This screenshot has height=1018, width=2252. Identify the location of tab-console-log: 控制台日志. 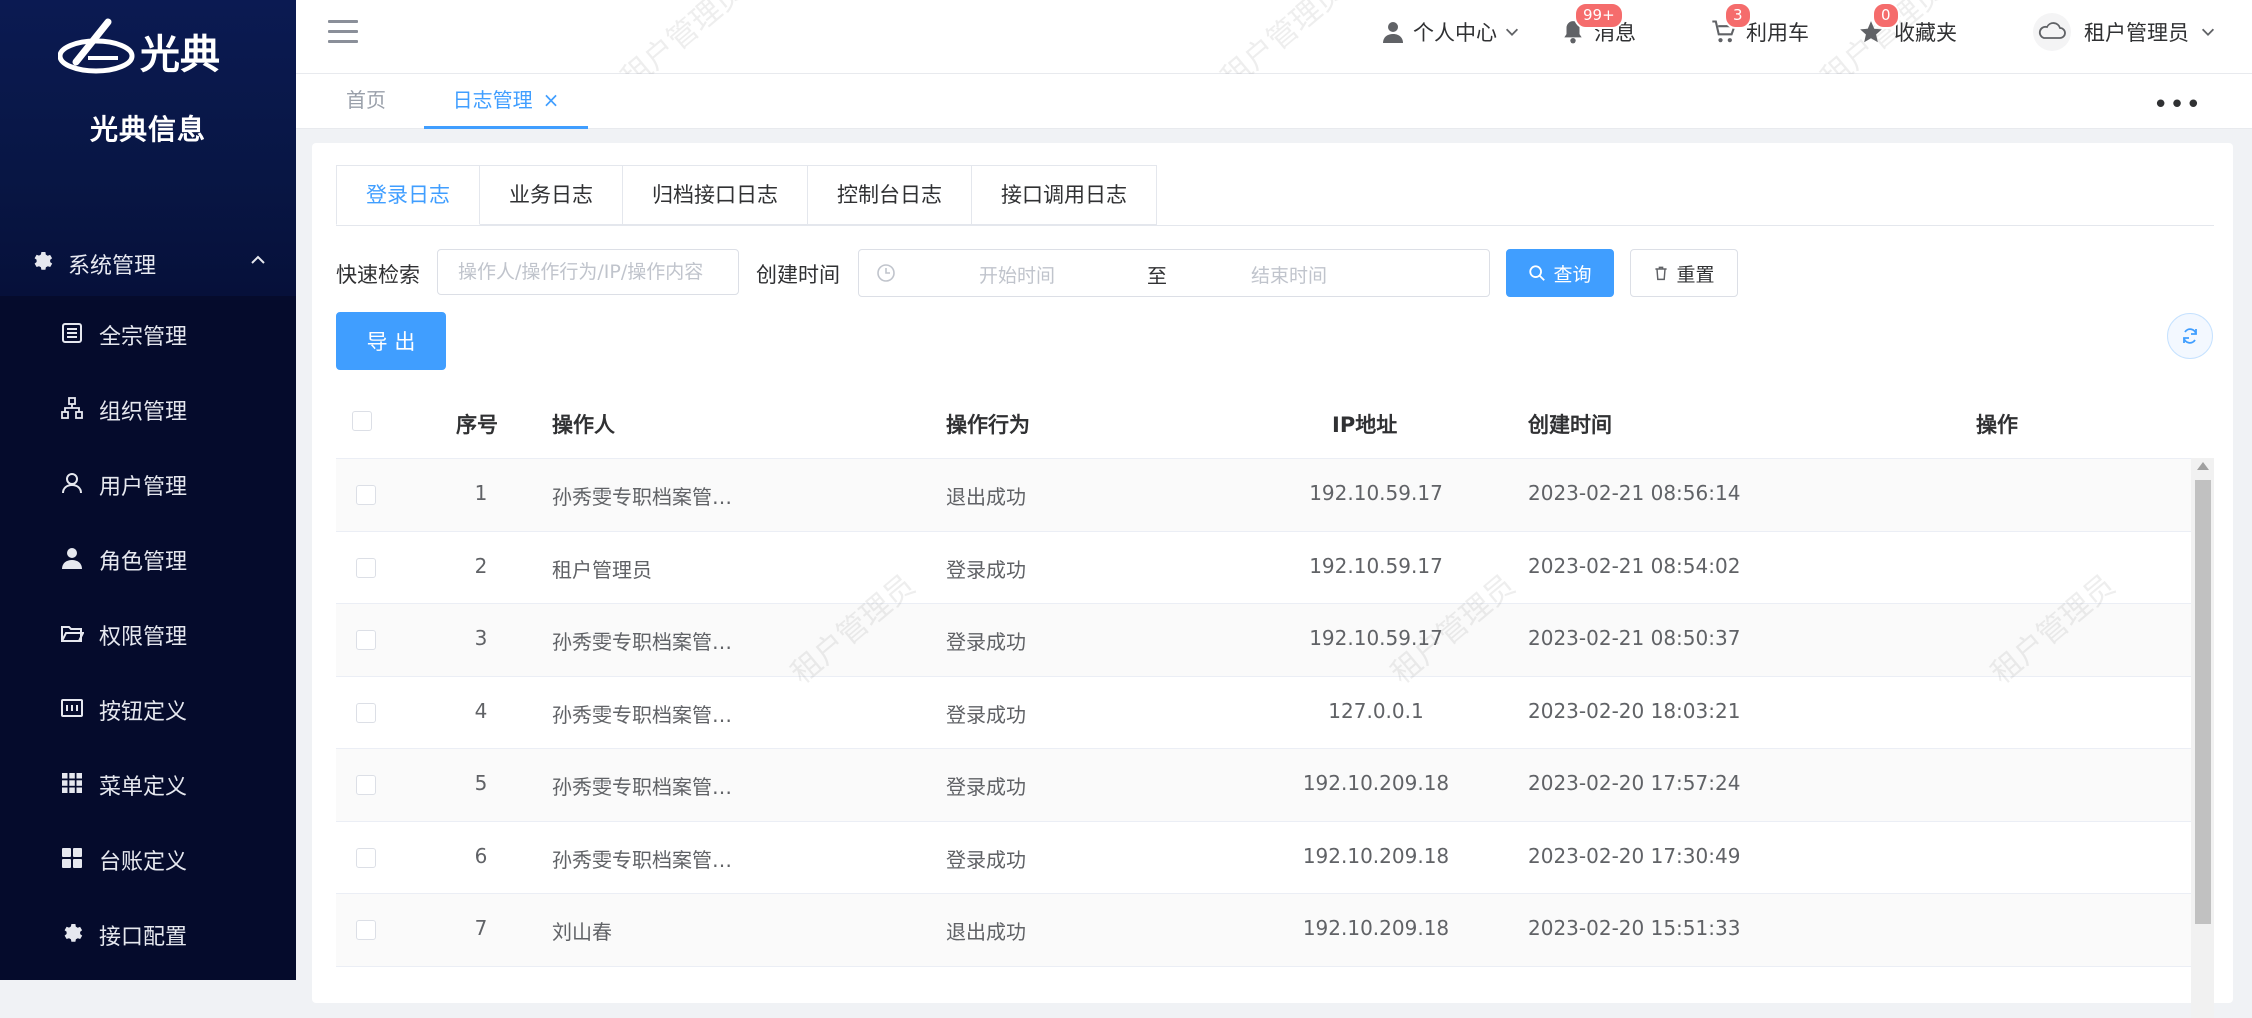
(890, 195).